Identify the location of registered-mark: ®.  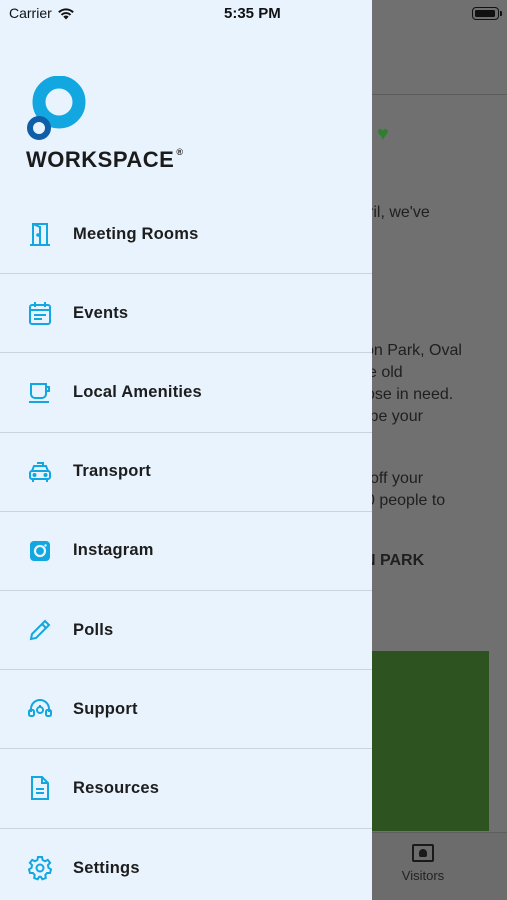
(180, 152).